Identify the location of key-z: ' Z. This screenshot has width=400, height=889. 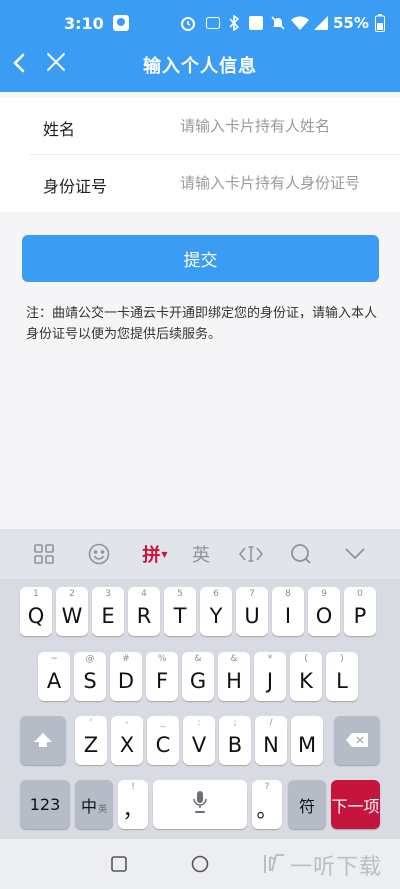
(91, 740).